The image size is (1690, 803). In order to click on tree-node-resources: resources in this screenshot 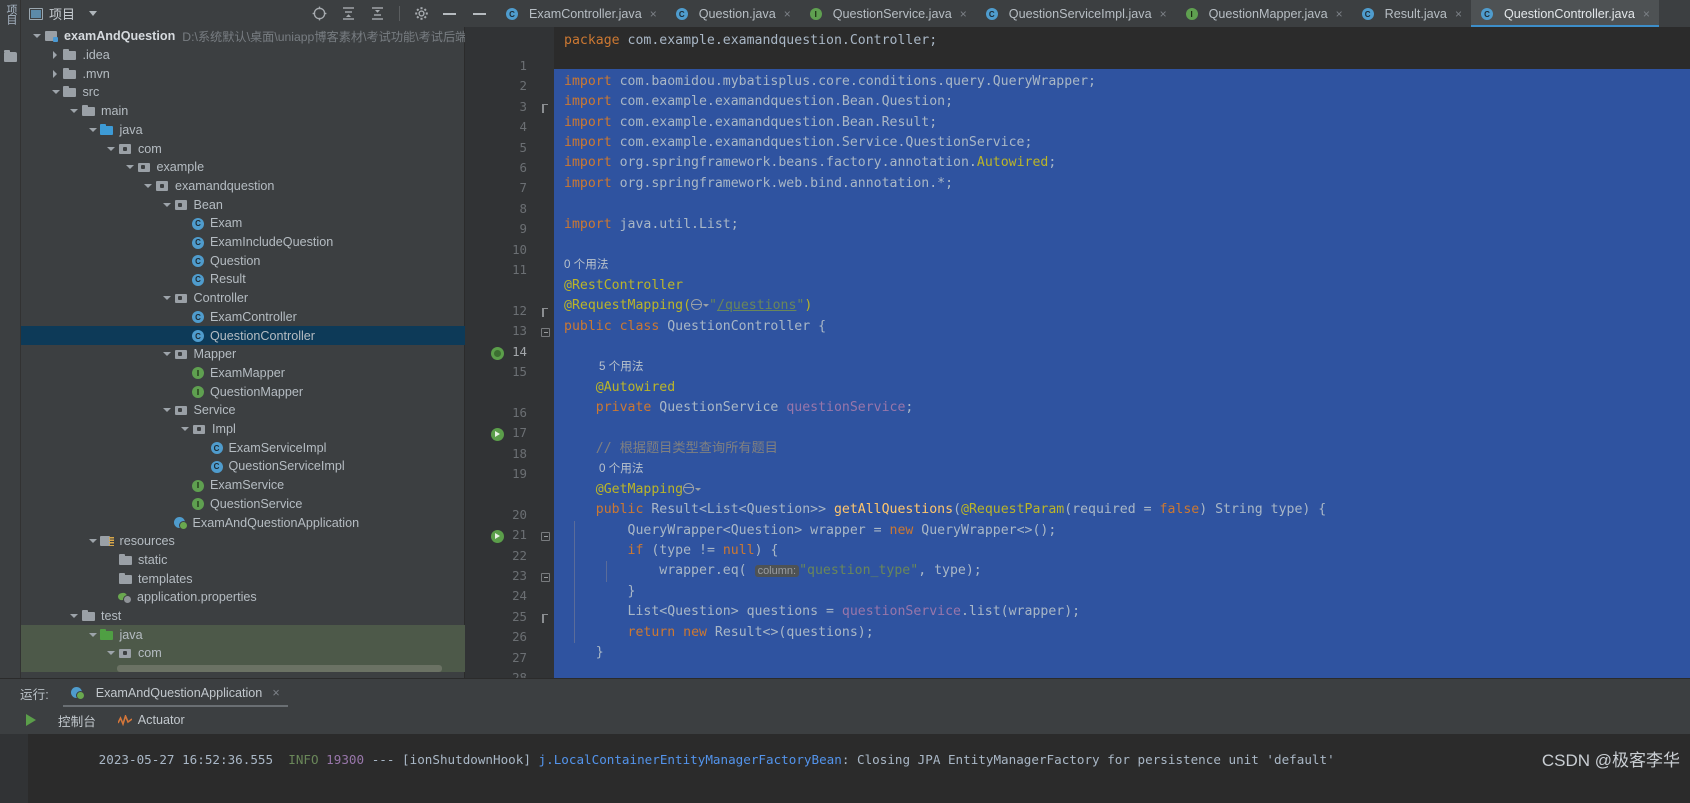, I will do `click(243, 541)`.